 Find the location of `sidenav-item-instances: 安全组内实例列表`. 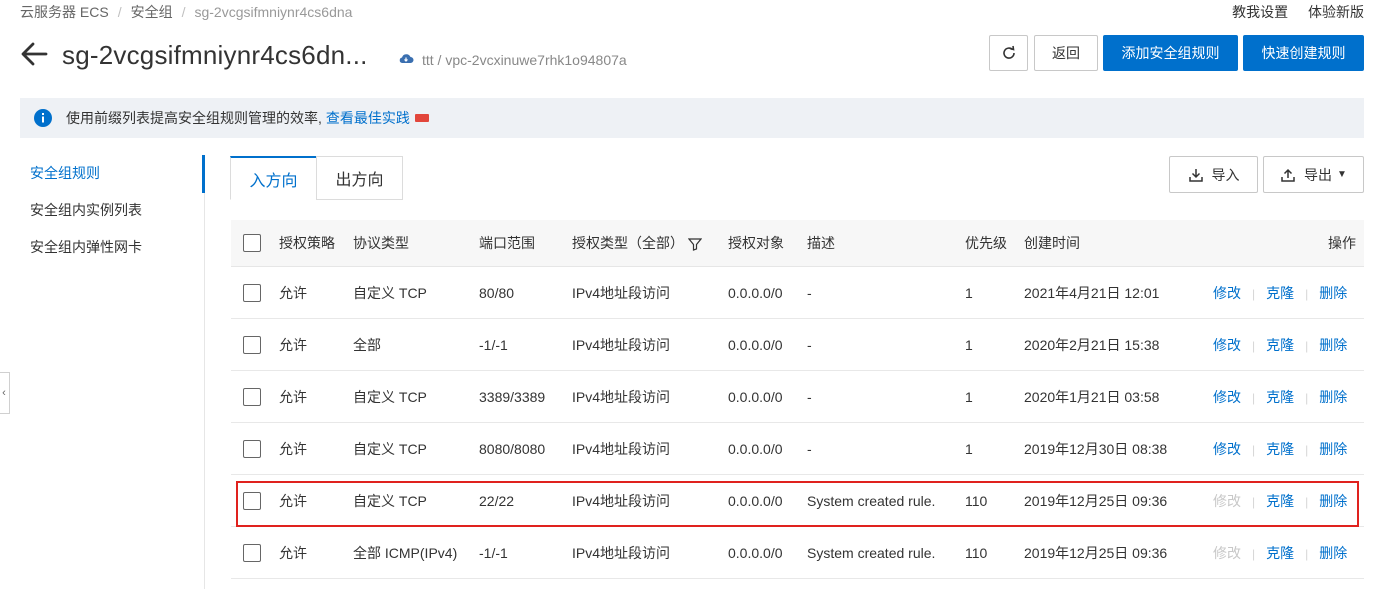

sidenav-item-instances: 安全组内实例列表 is located at coordinates (102, 210).